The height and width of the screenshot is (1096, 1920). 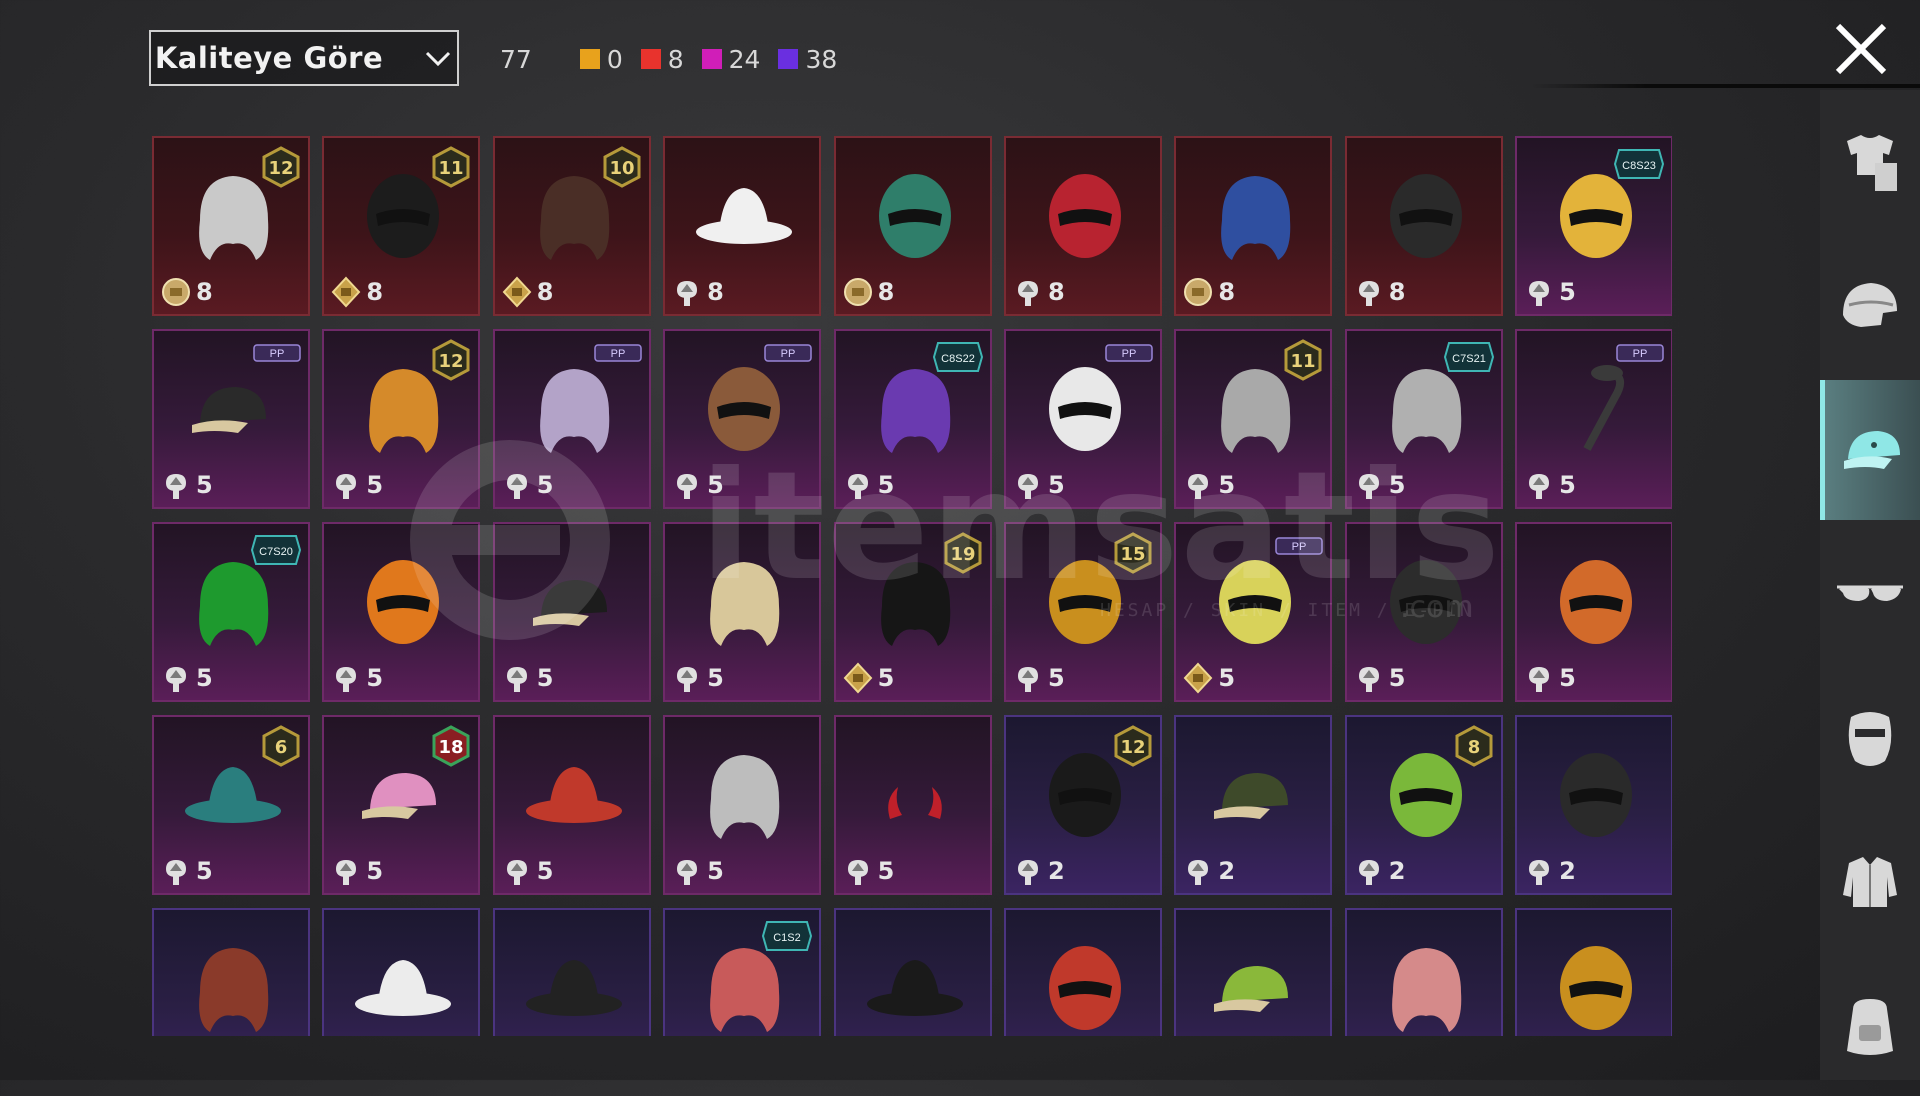 I want to click on inventory-item: C7S20 5, so click(x=231, y=612).